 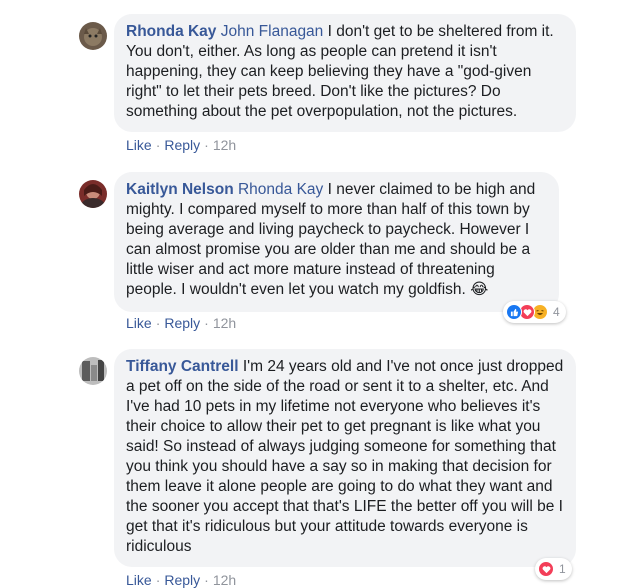 I want to click on reaction-summary: 4, so click(x=534, y=312).